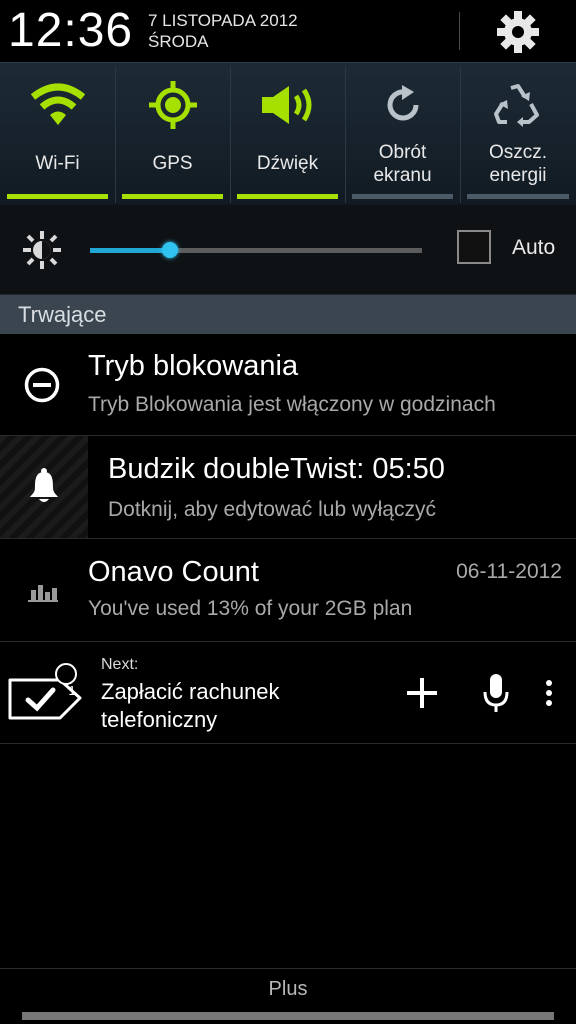 The height and width of the screenshot is (1024, 576). Describe the element at coordinates (42, 385) in the screenshot. I see `block-mode-icon` at that location.